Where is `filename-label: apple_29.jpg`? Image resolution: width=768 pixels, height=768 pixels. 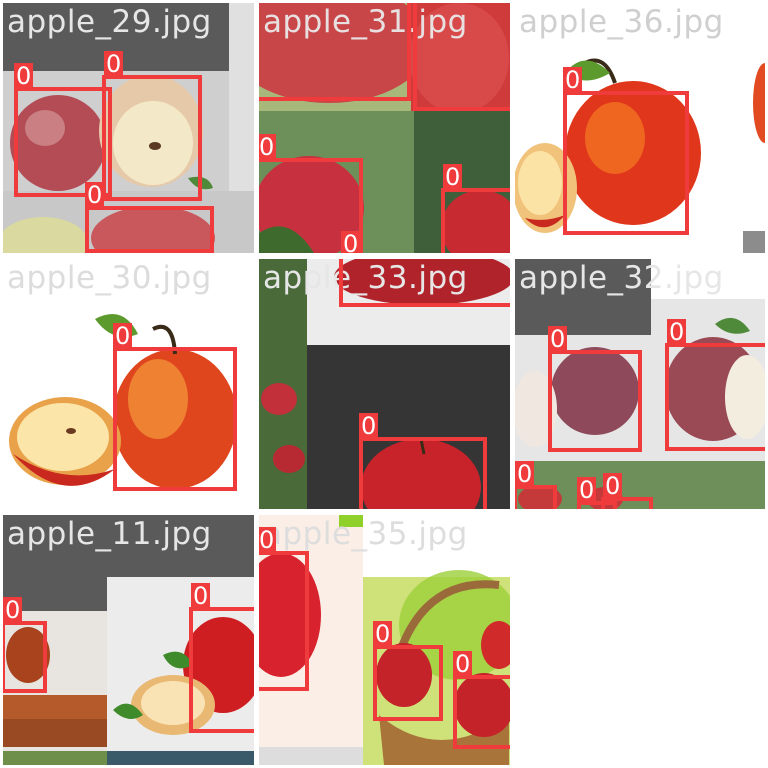
filename-label: apple_29.jpg is located at coordinates (109, 22).